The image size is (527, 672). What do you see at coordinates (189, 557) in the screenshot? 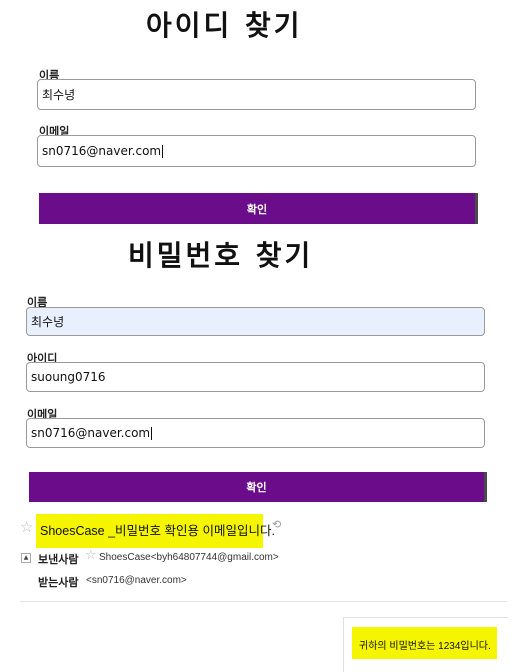
I see `sender-value: ShoesCase<byh64807744@gmail.com>` at bounding box center [189, 557].